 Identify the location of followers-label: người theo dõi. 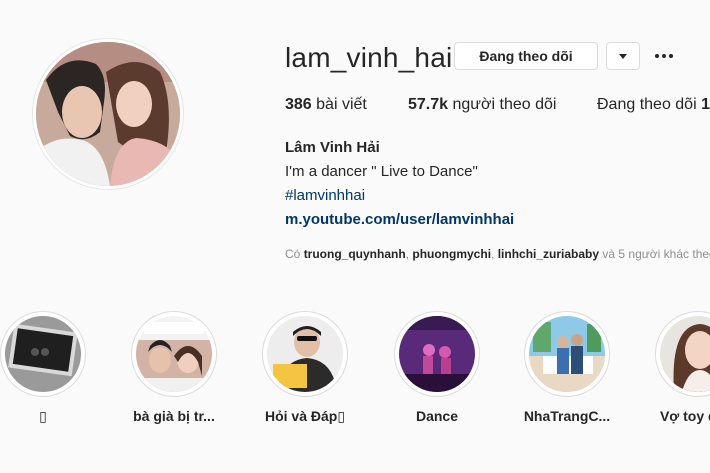
(504, 104).